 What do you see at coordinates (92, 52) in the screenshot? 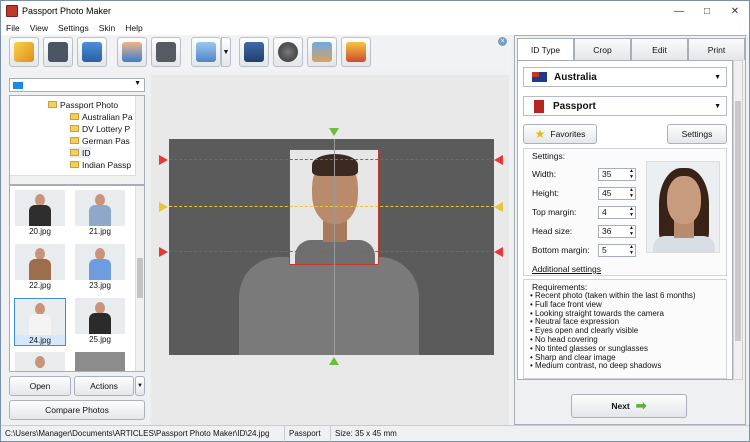
I see `print-button` at bounding box center [92, 52].